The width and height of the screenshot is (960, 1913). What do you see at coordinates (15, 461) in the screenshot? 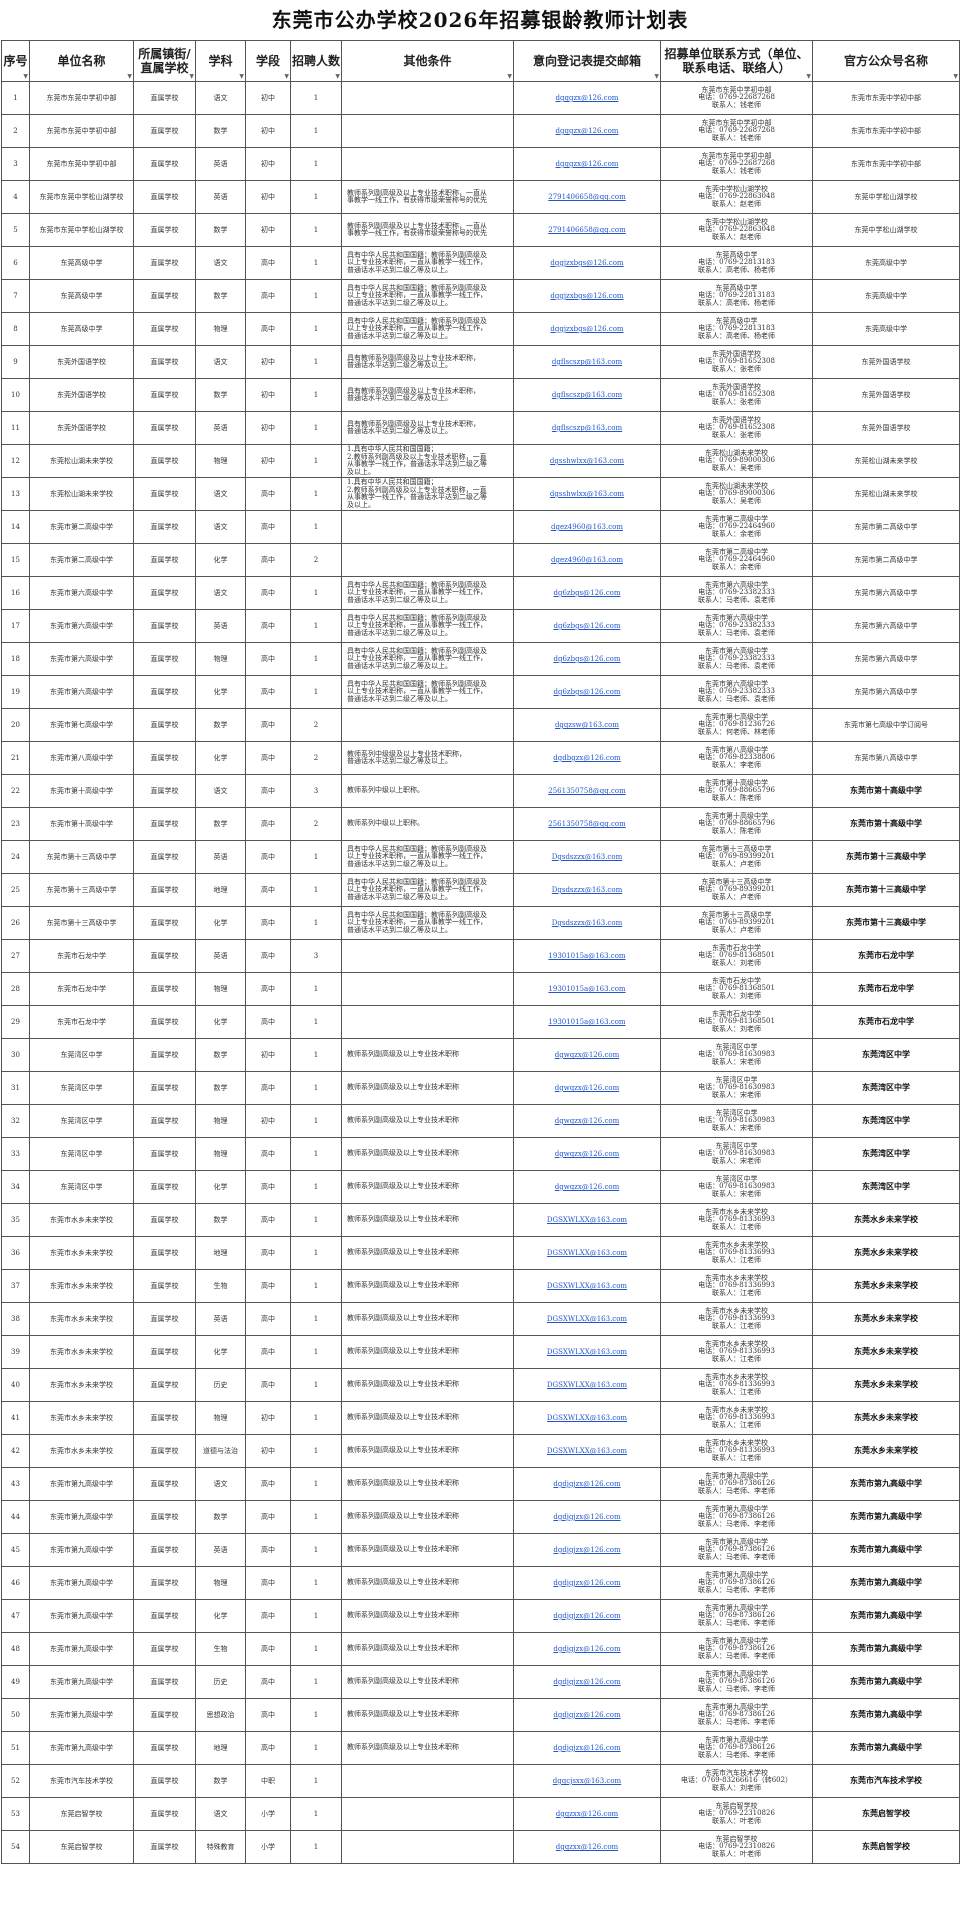
I see `cell-no: 12` at bounding box center [15, 461].